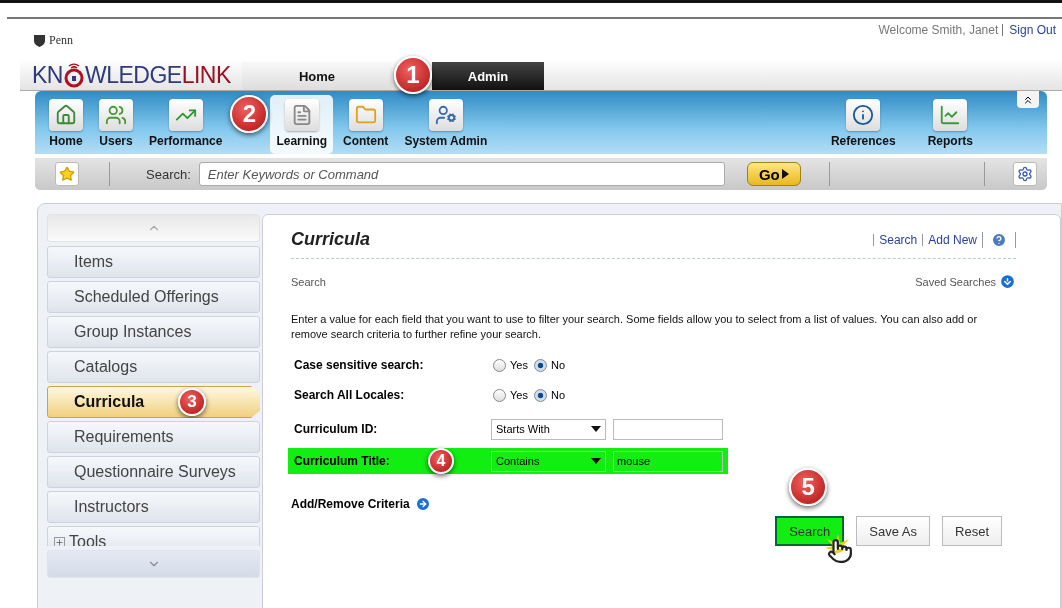  Describe the element at coordinates (893, 531) in the screenshot. I see `action-button: Save As` at that location.